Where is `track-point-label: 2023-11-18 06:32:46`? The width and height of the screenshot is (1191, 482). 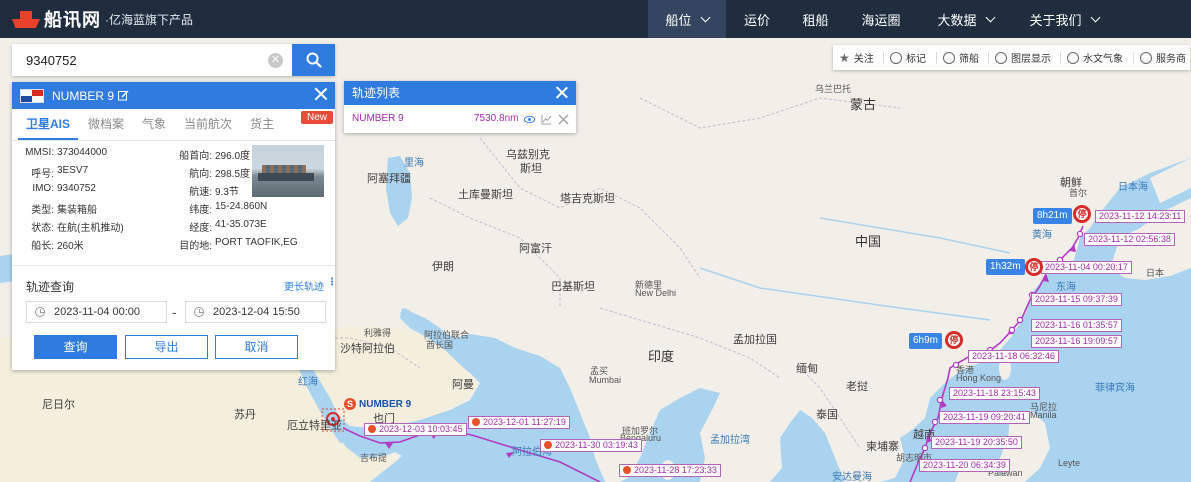 track-point-label: 2023-11-18 06:32:46 is located at coordinates (1013, 356).